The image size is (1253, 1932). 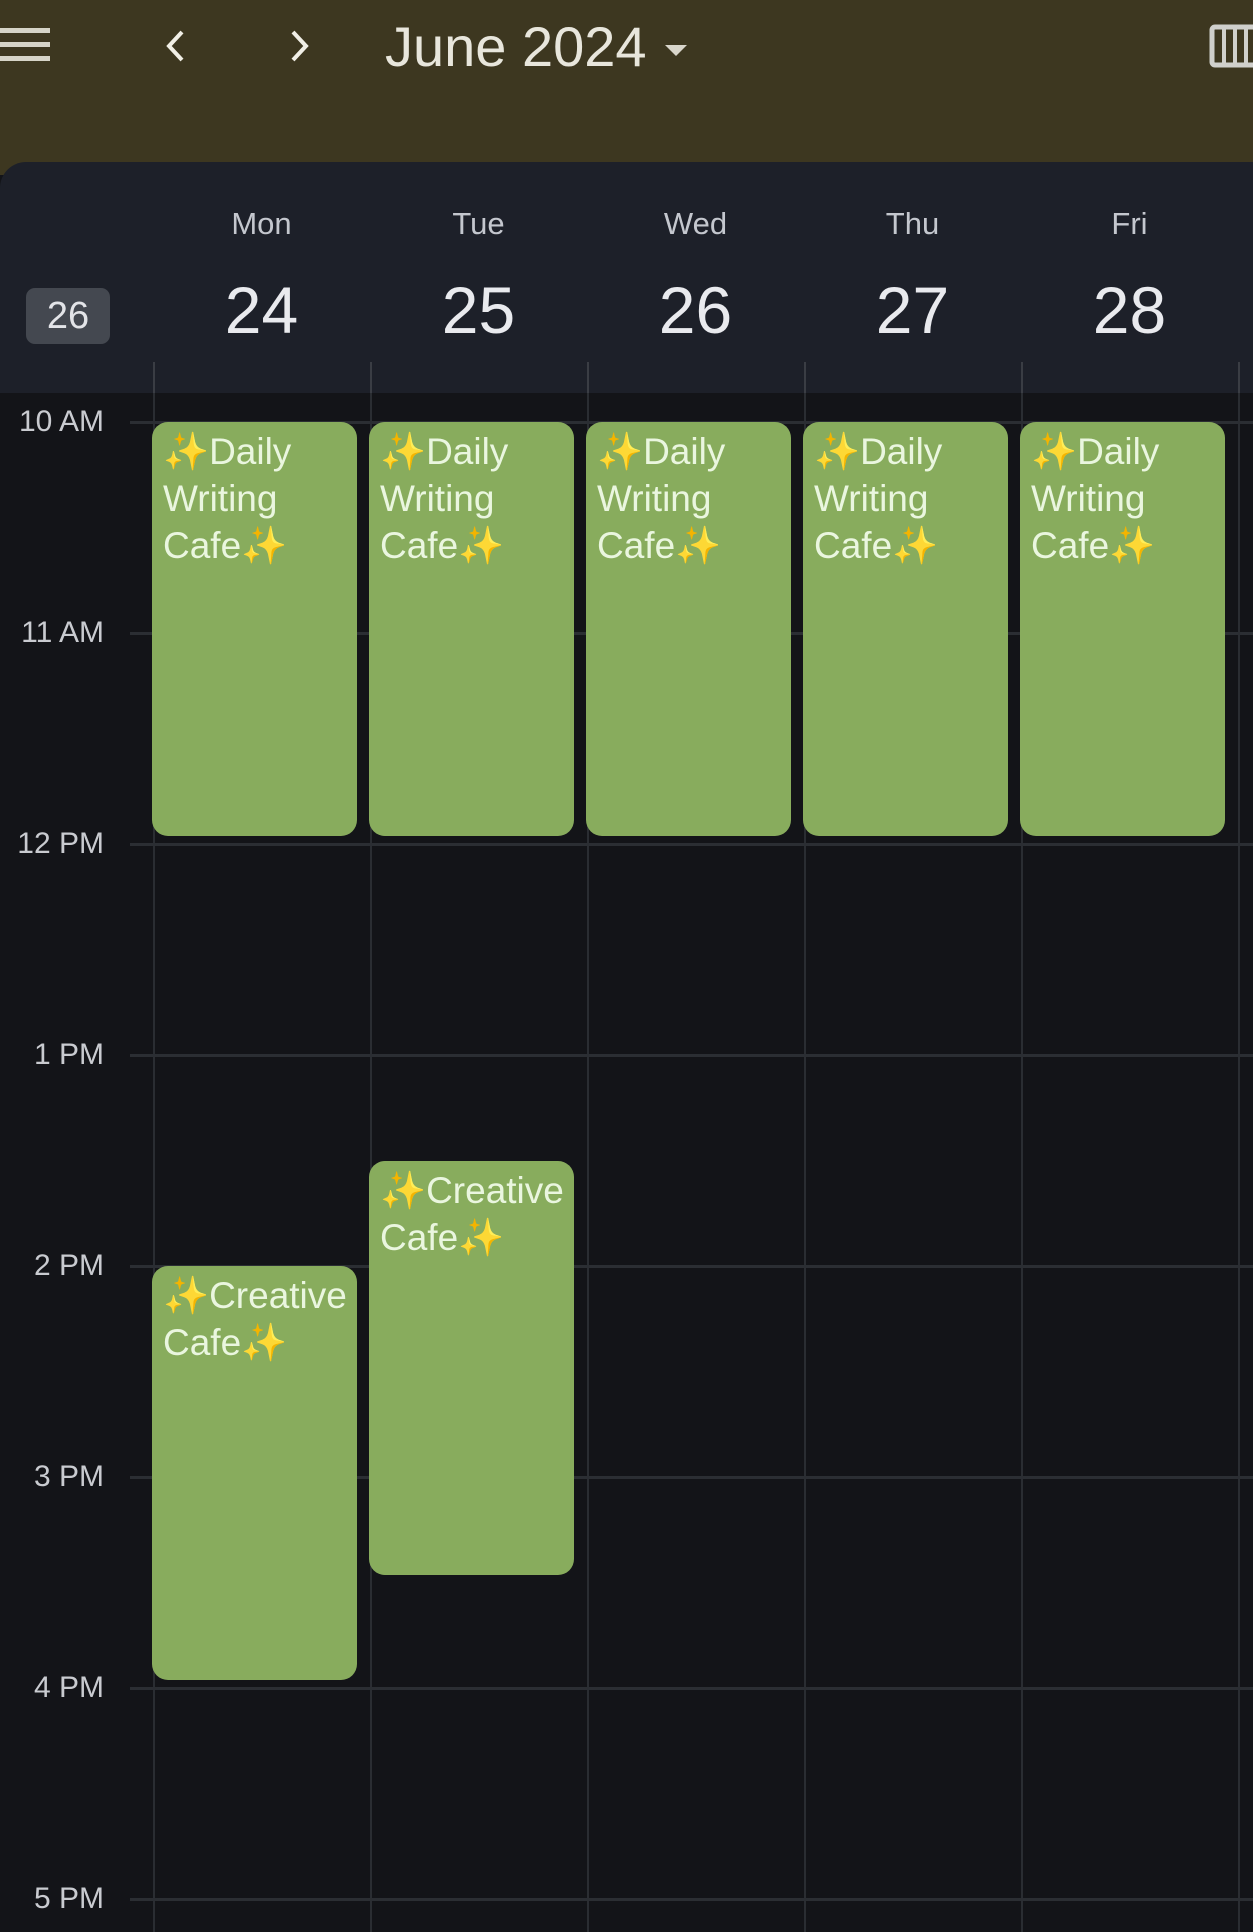 What do you see at coordinates (1122, 629) in the screenshot?
I see `event-daily-writing-cafe-fri: ✨Daily Writing Cafe✨` at bounding box center [1122, 629].